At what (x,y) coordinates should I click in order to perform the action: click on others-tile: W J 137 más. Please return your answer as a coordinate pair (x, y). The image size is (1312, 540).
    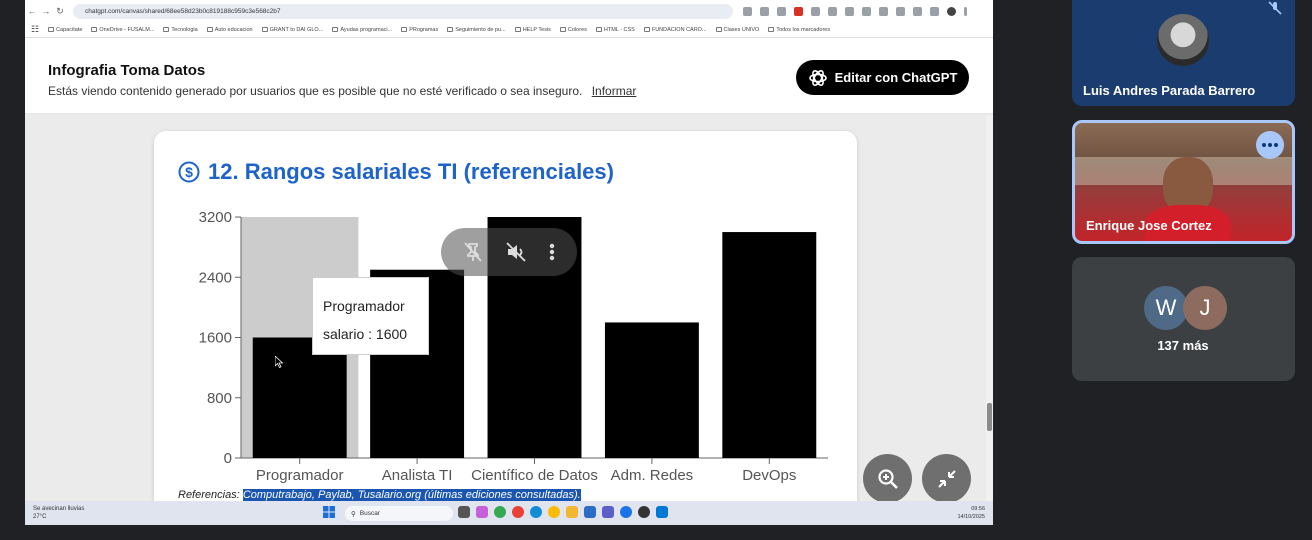
    Looking at the image, I should click on (1183, 319).